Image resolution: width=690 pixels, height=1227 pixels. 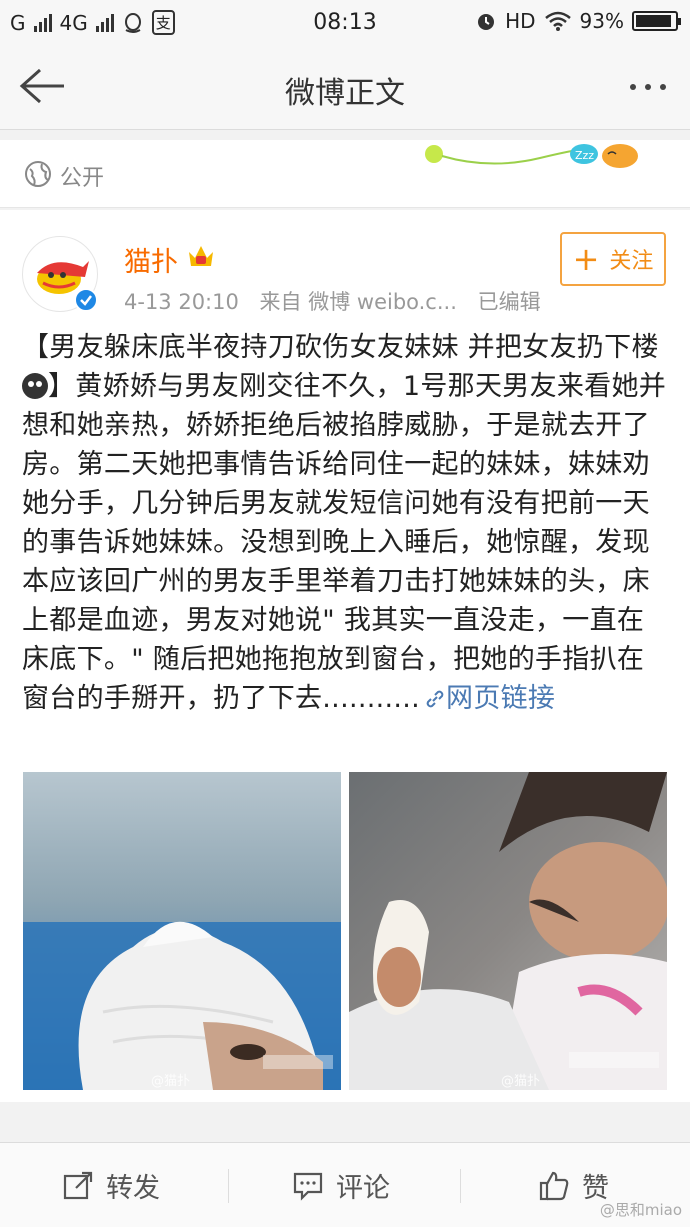 I want to click on repost-button: 转发, so click(x=111, y=1185).